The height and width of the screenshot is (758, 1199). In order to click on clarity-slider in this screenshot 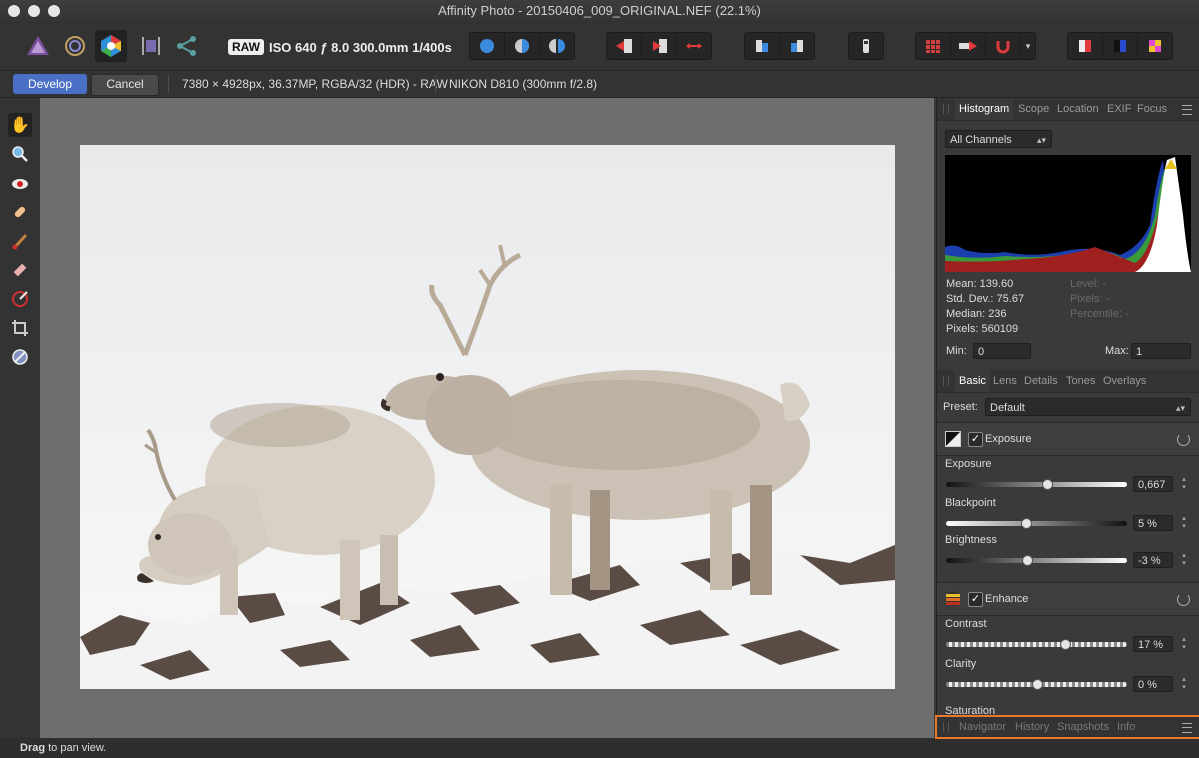, I will do `click(1036, 684)`.